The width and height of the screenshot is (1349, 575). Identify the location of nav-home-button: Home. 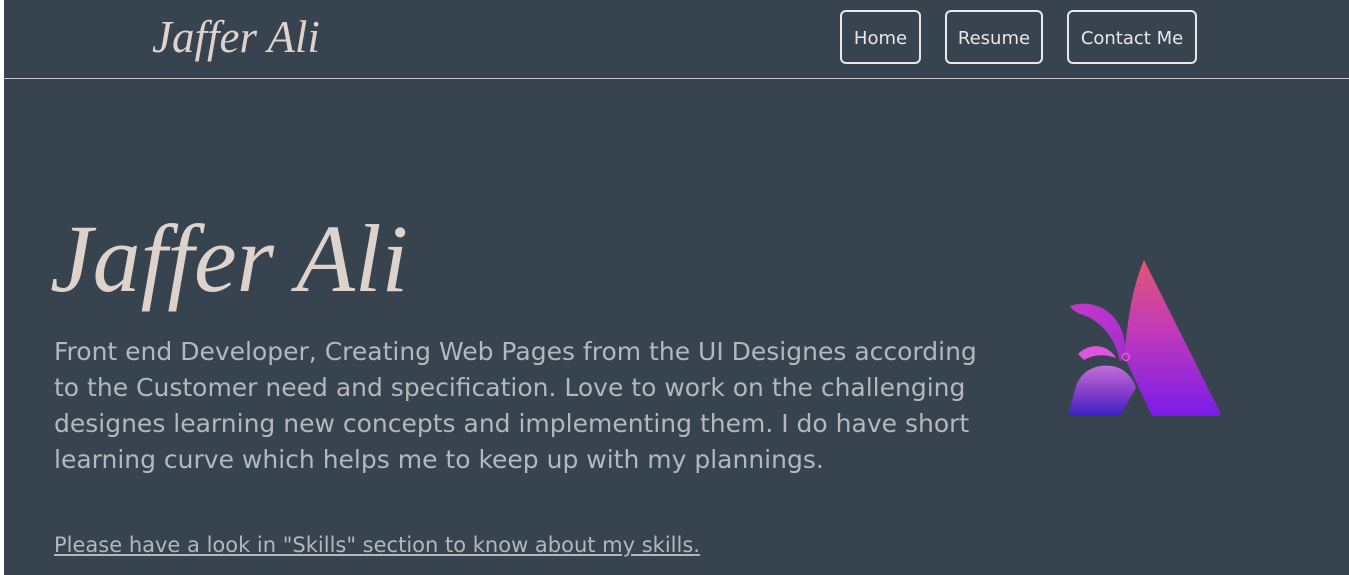
(880, 37).